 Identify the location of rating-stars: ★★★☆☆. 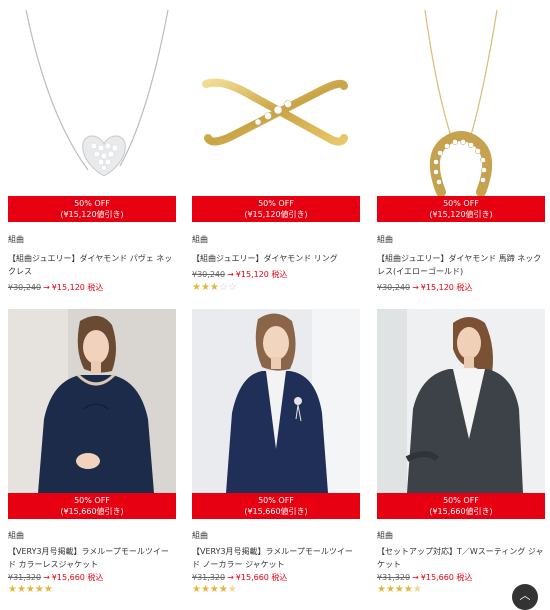
(214, 288).